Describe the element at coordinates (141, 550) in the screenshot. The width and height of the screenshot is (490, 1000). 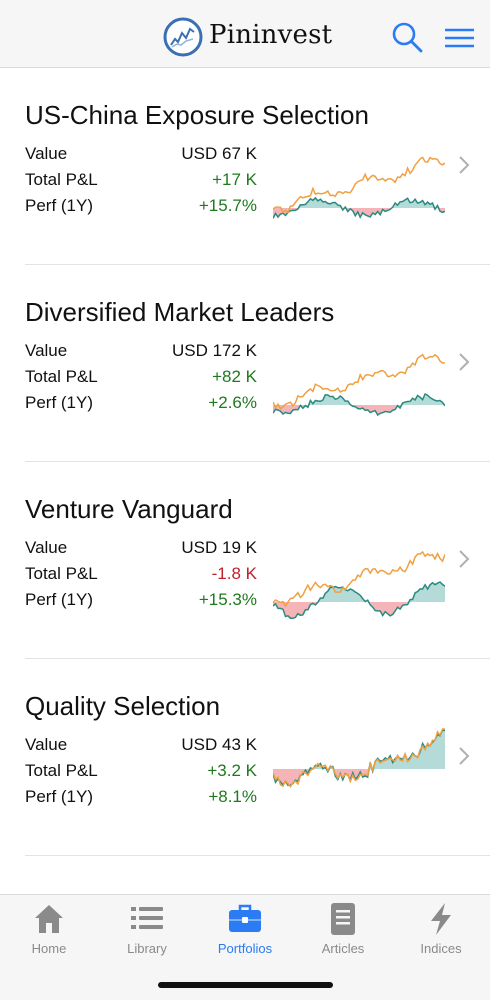
I see `value-row: Value USD 19 K` at that location.